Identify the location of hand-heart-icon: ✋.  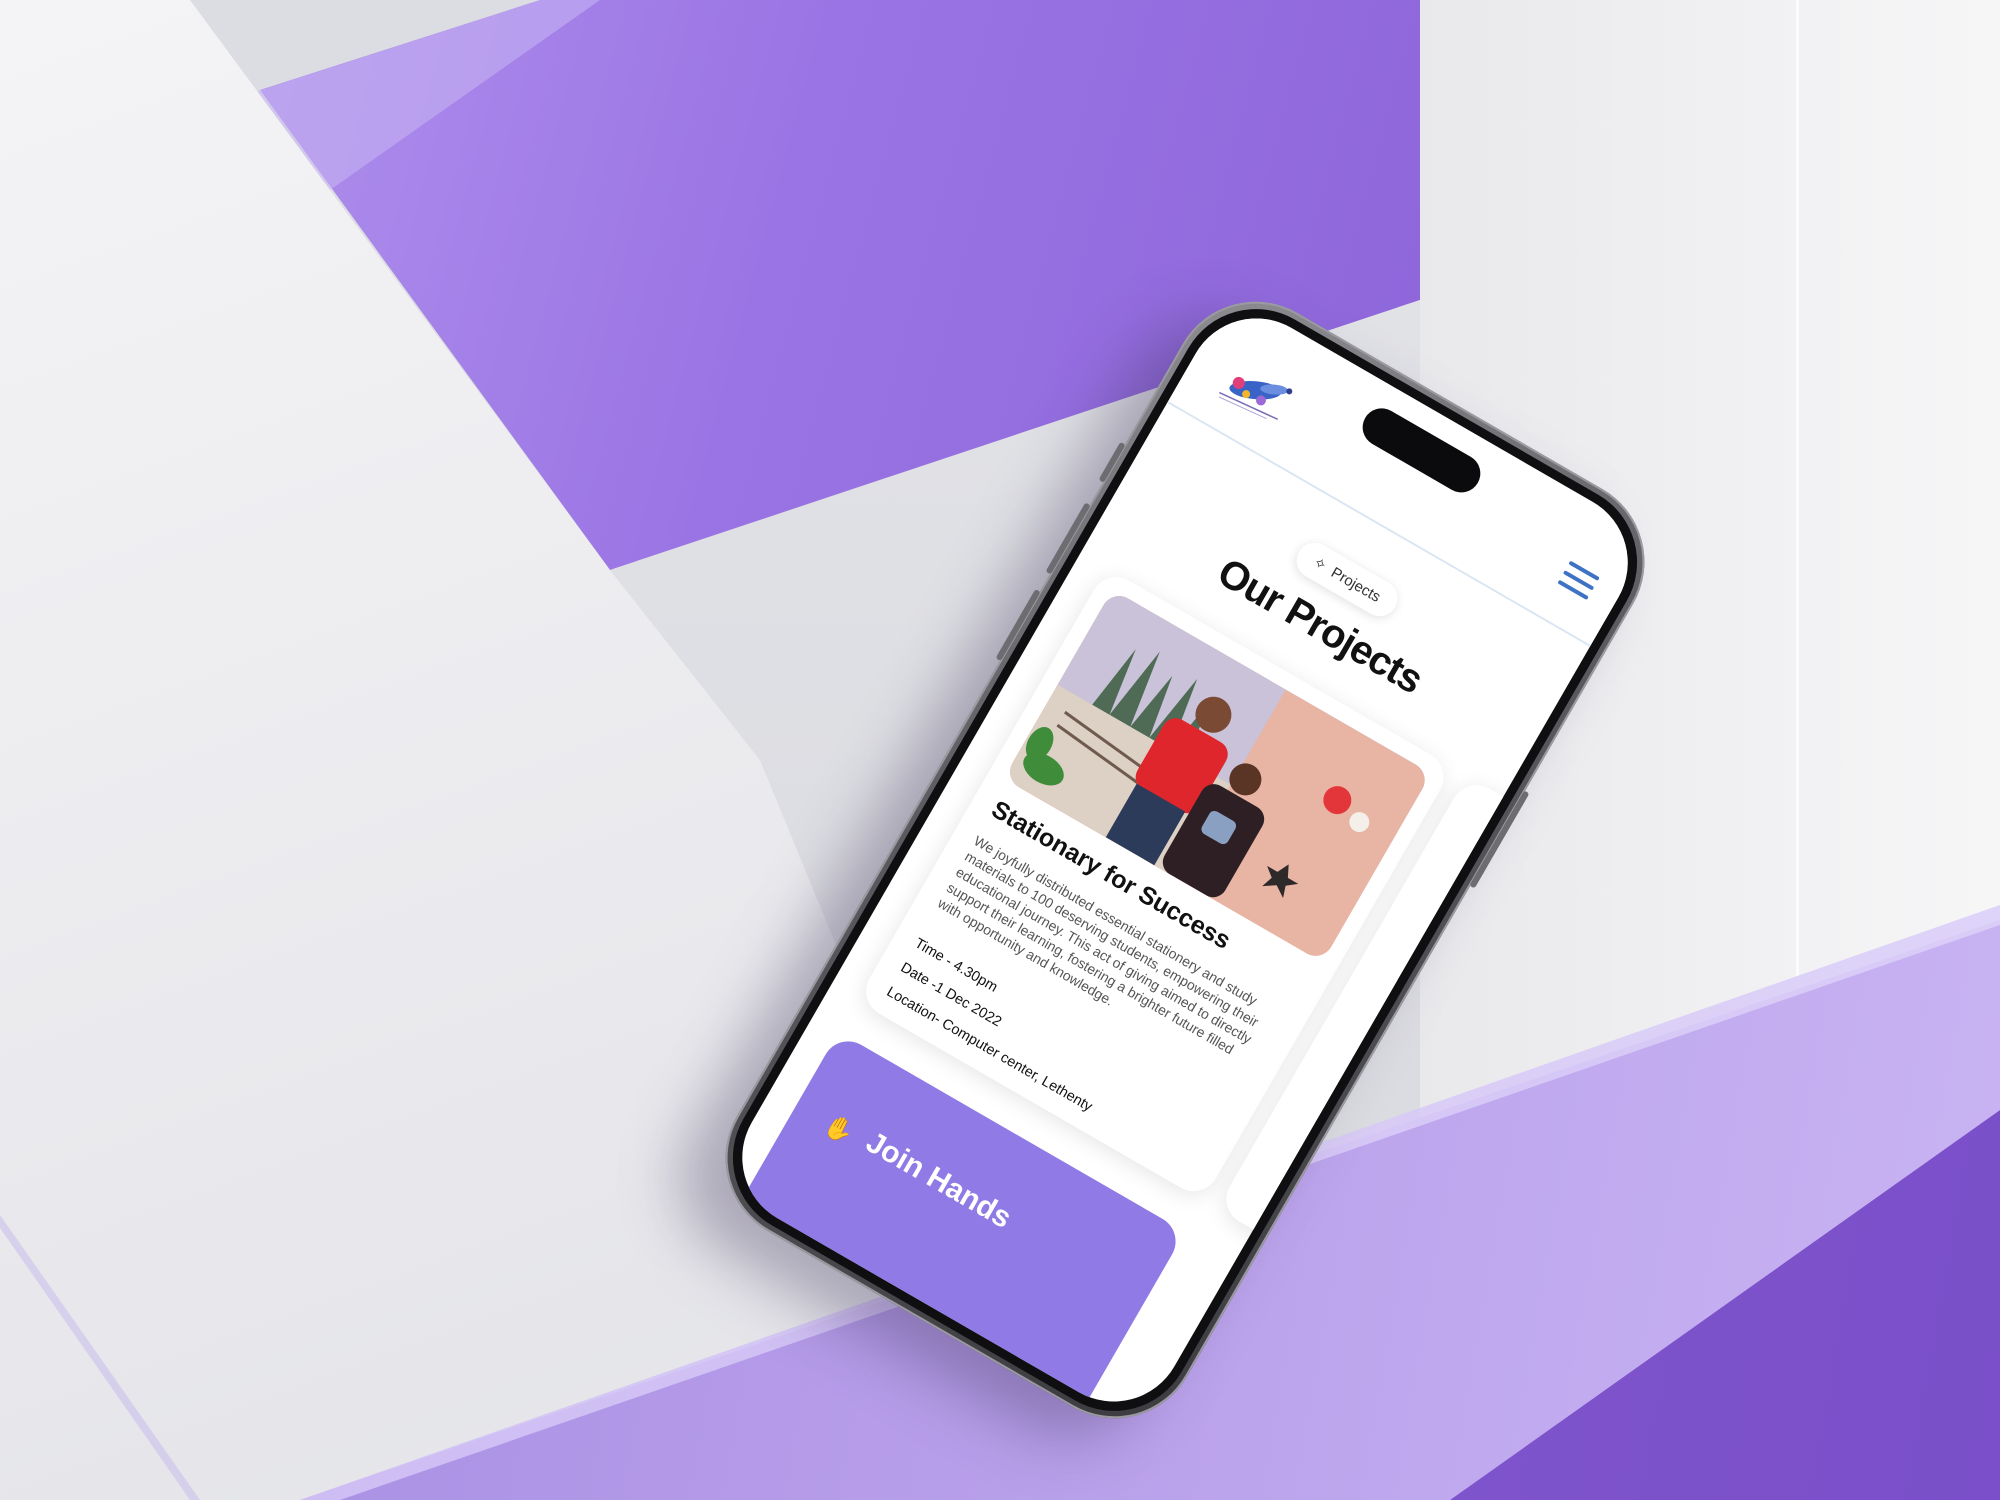
(839, 1129).